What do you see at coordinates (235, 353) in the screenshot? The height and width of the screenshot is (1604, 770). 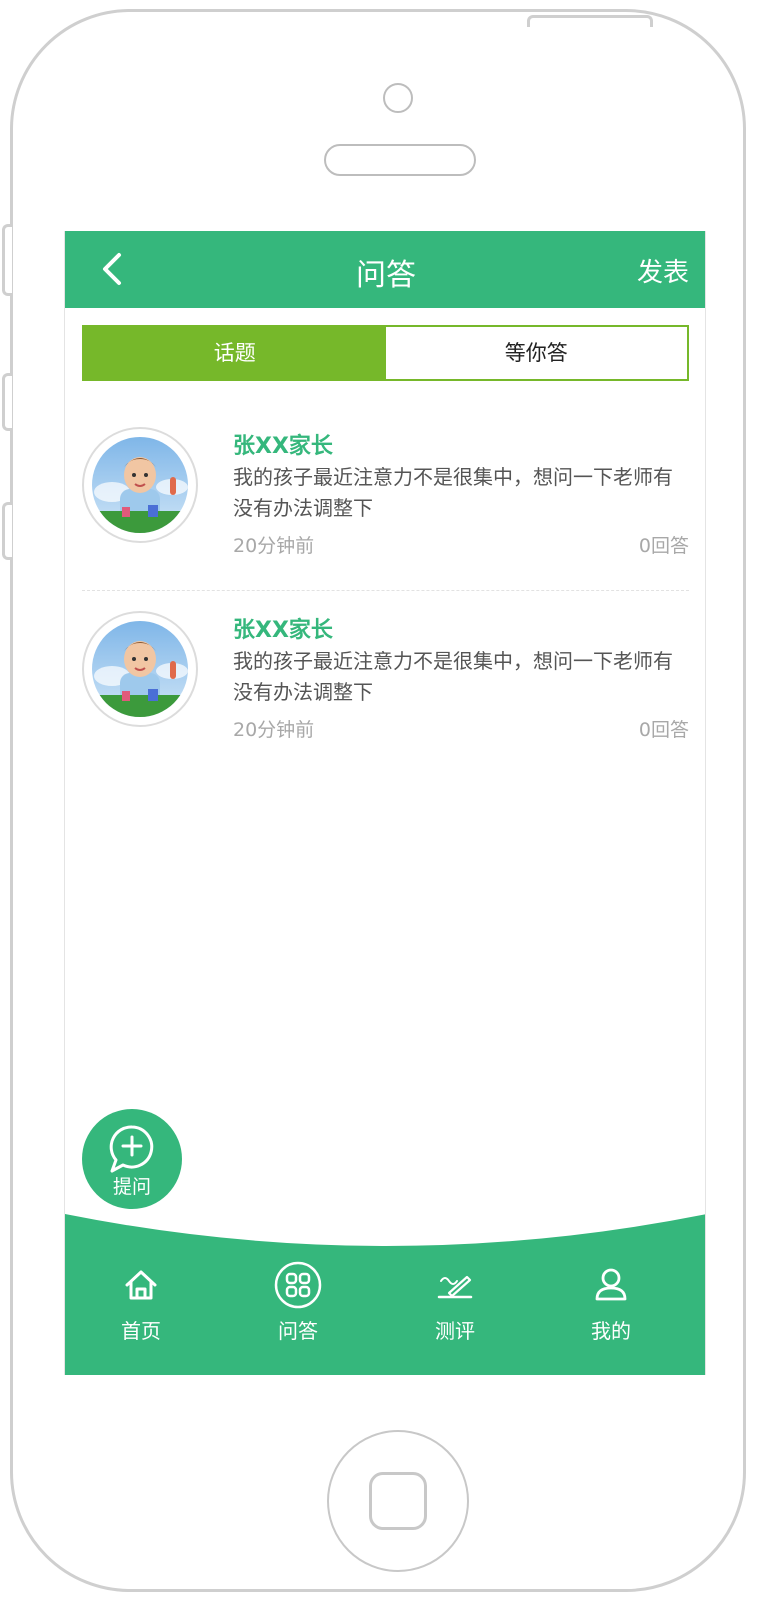 I see `tab-topics: 话题` at bounding box center [235, 353].